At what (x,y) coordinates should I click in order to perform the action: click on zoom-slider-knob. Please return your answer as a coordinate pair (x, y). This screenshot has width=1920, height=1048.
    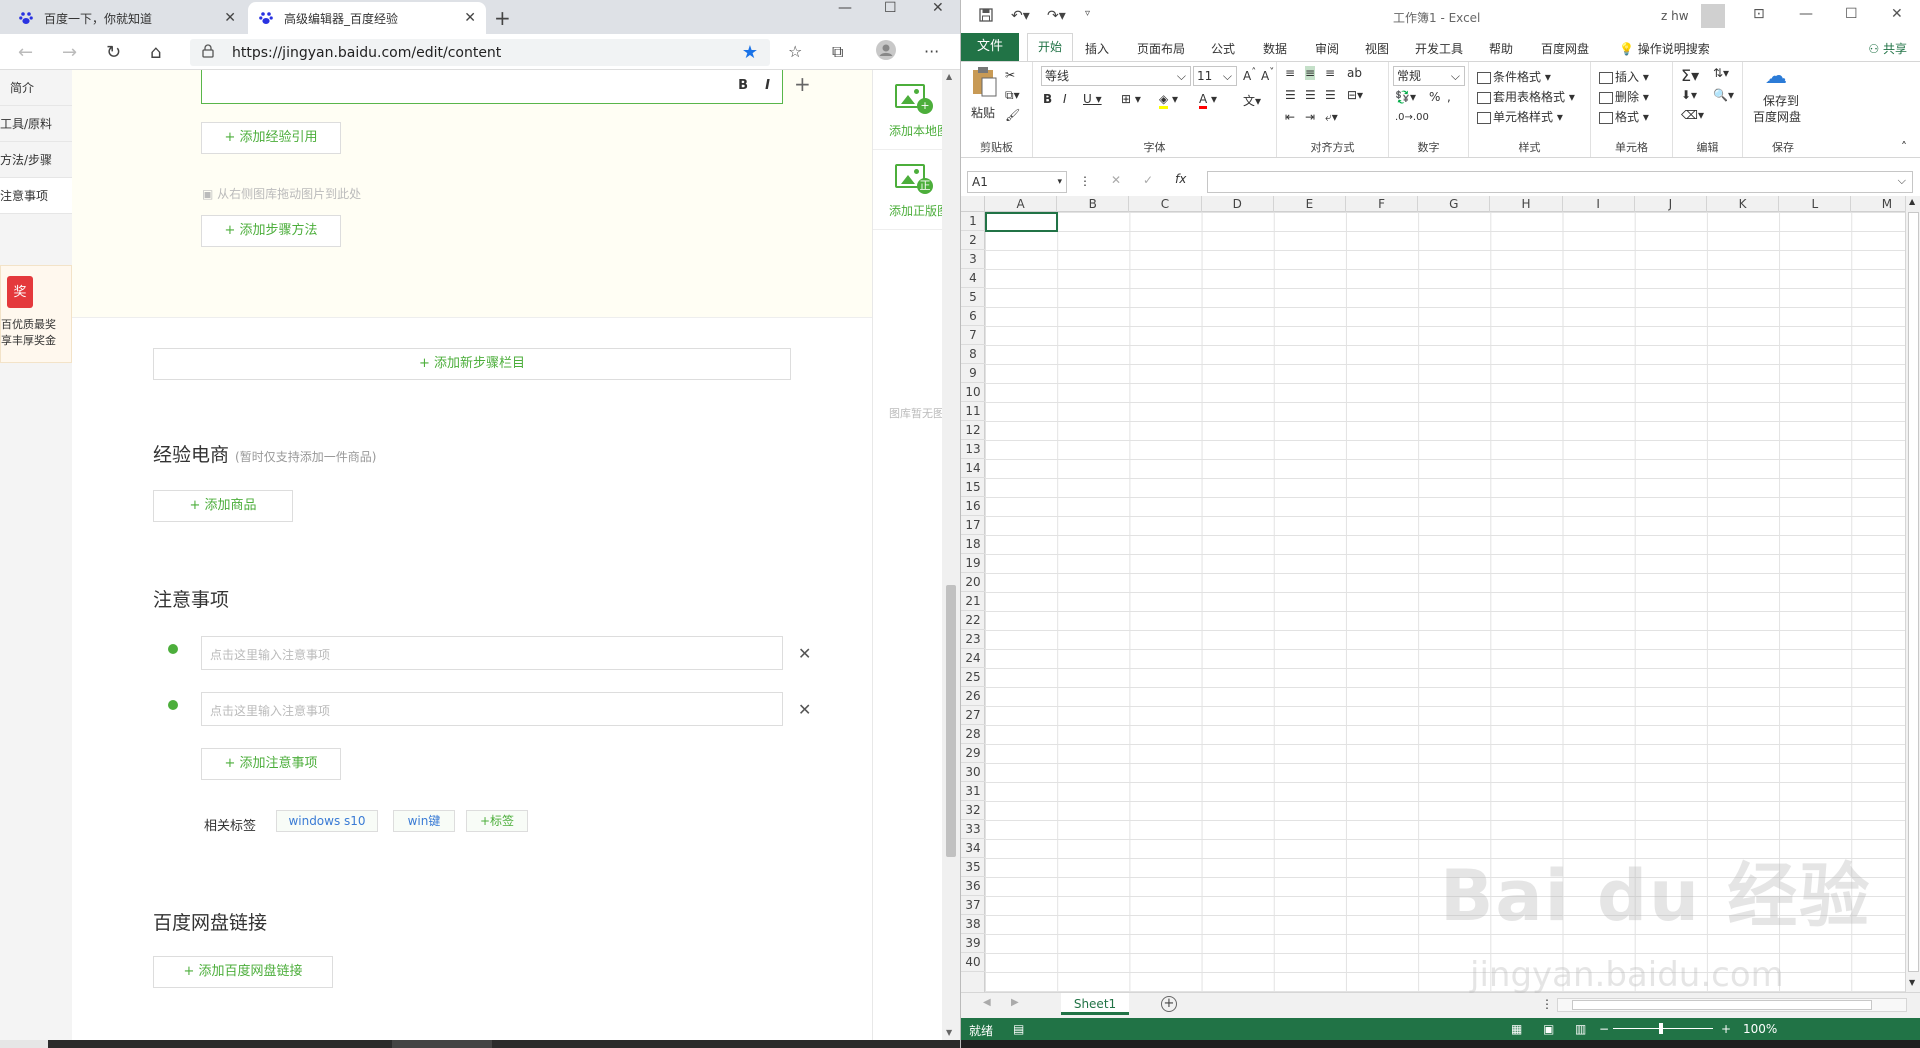
    Looking at the image, I should click on (1661, 1028).